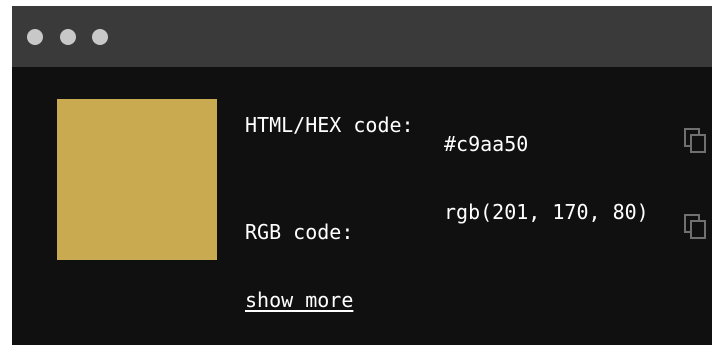 This screenshot has height=345, width=712. What do you see at coordinates (137, 179) in the screenshot?
I see `color-swatch` at bounding box center [137, 179].